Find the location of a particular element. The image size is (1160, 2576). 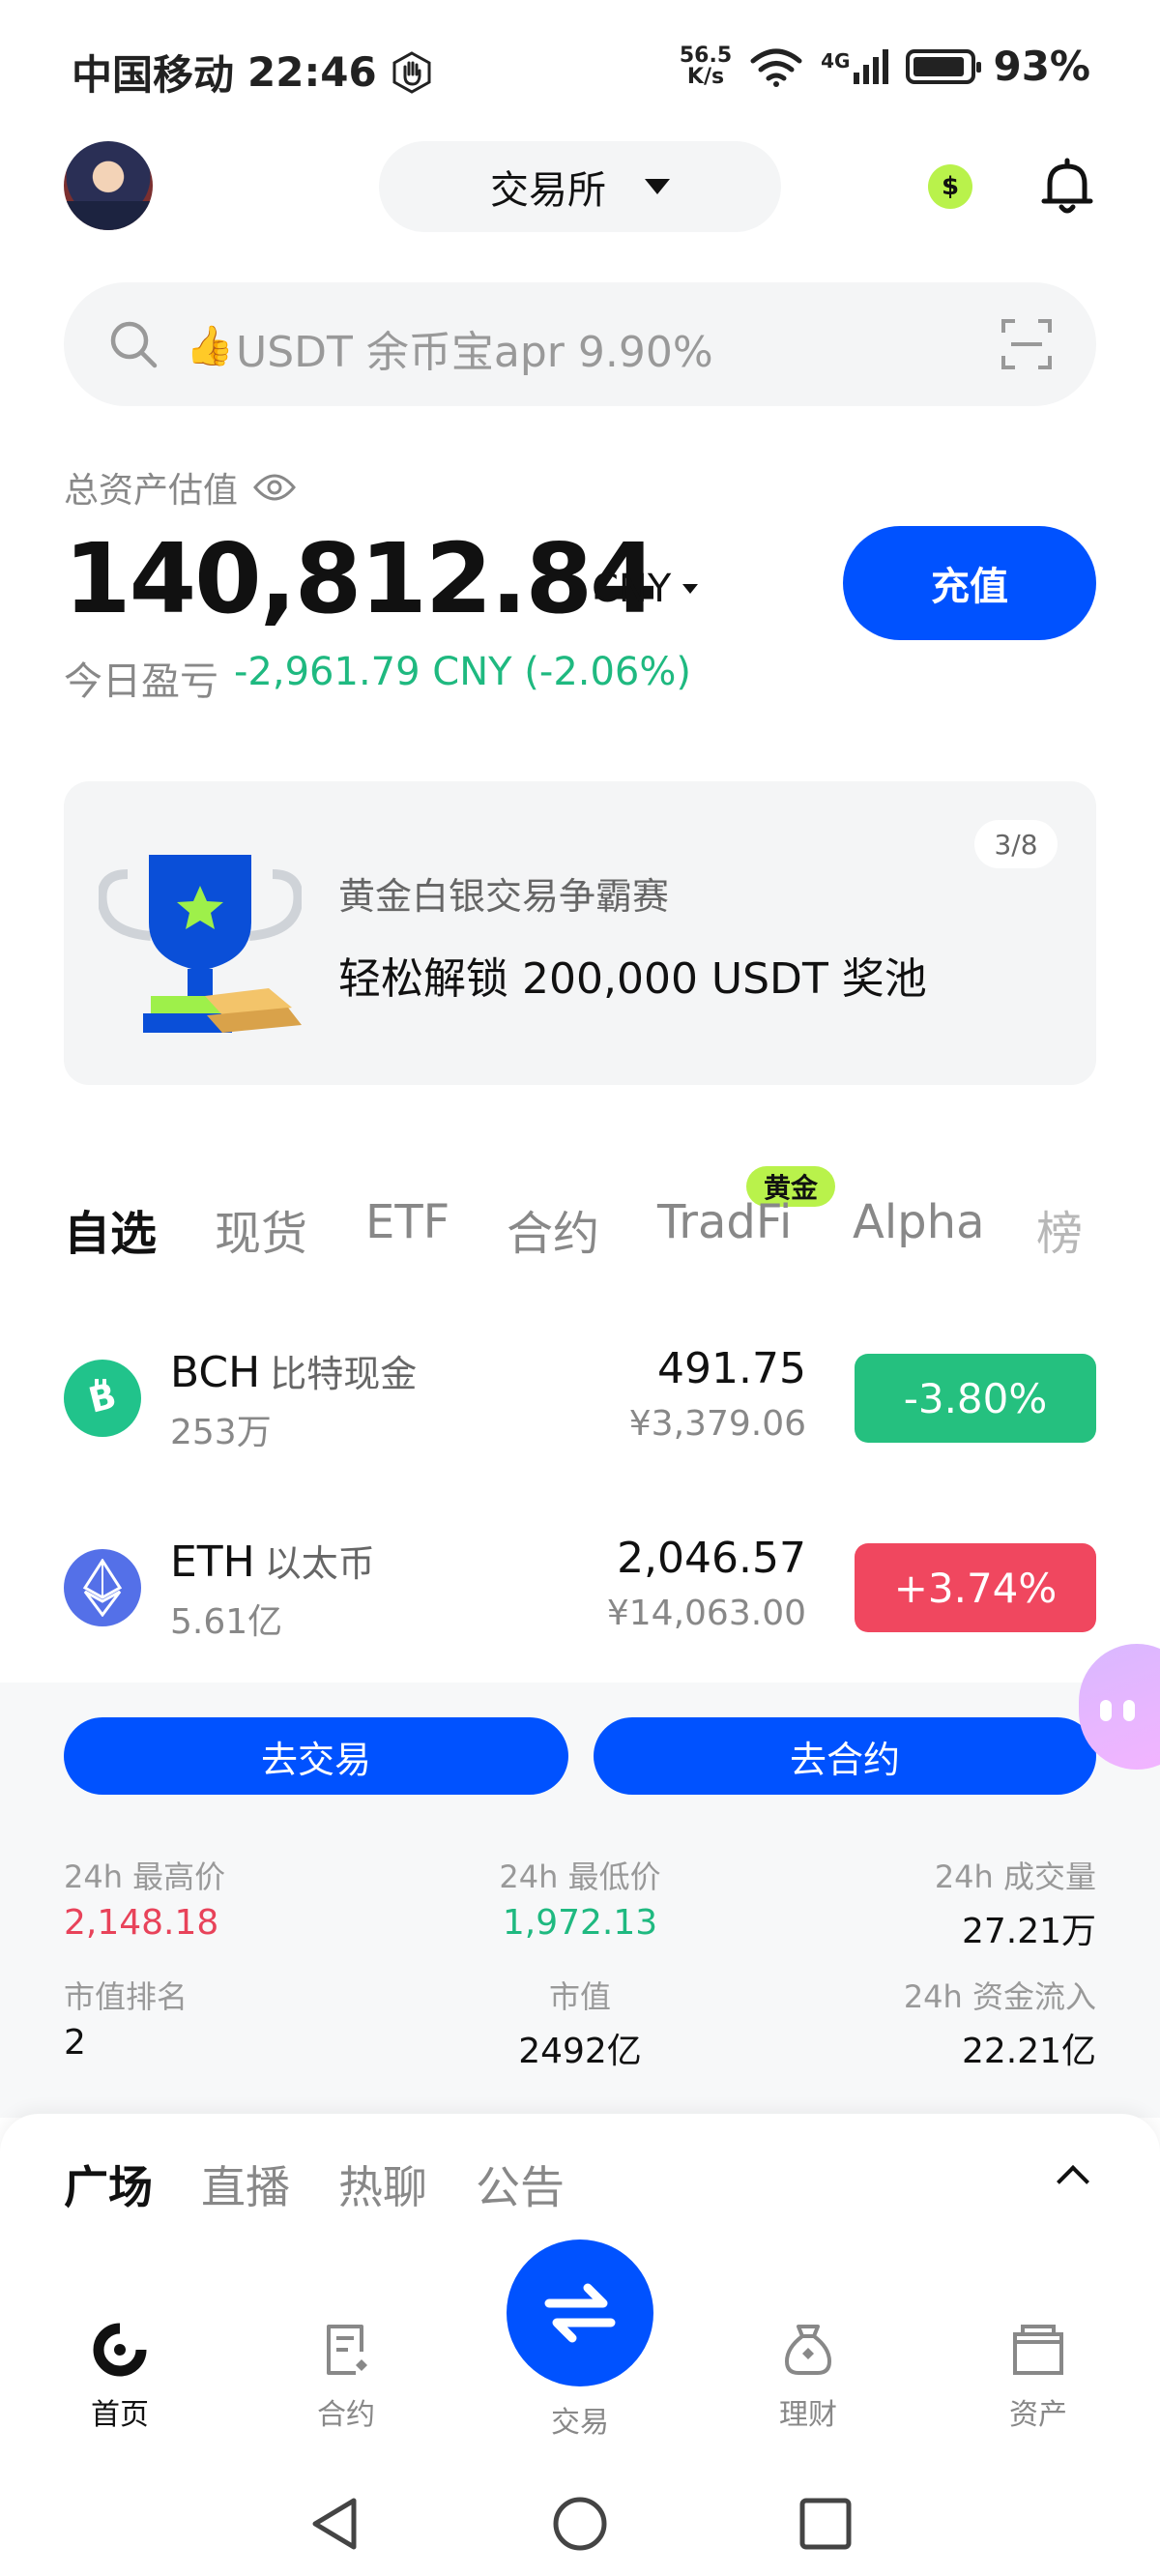

swap-arrows-icon is located at coordinates (580, 2313).